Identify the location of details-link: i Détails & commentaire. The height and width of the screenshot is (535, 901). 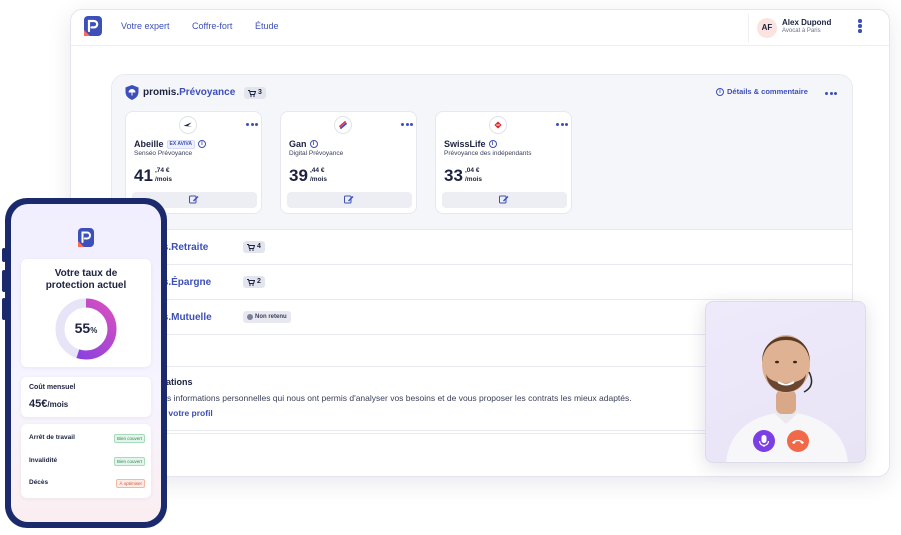
(762, 91).